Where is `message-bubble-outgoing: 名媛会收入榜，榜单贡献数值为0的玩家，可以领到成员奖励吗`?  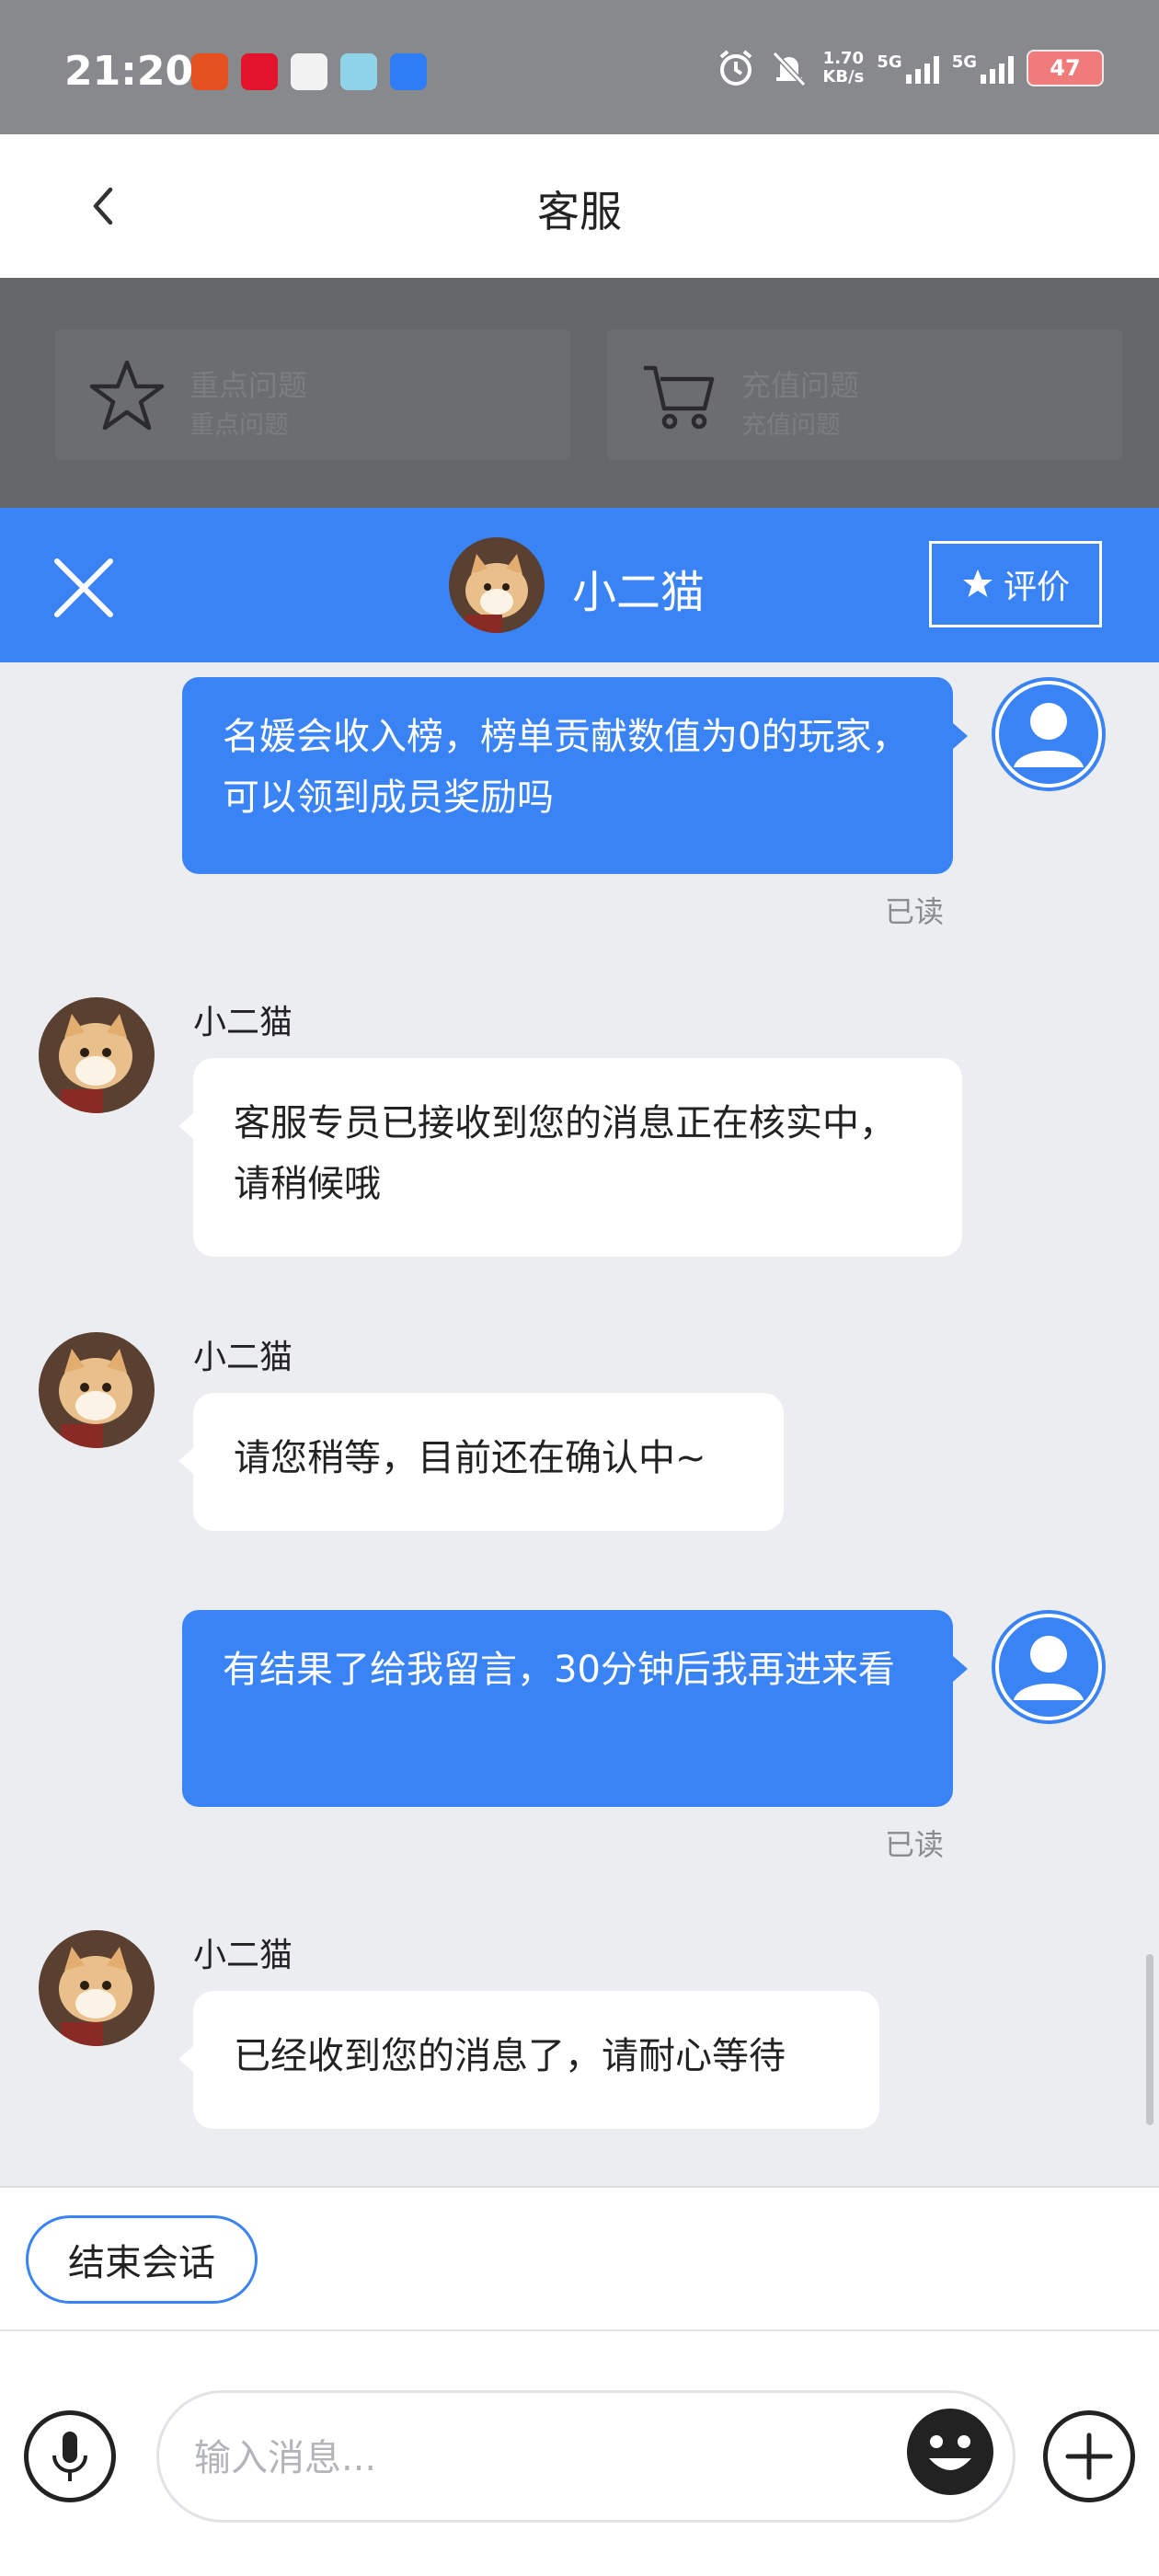 message-bubble-outgoing: 名媛会收入榜，榜单贡献数值为0的玩家，可以领到成员奖励吗 is located at coordinates (567, 775).